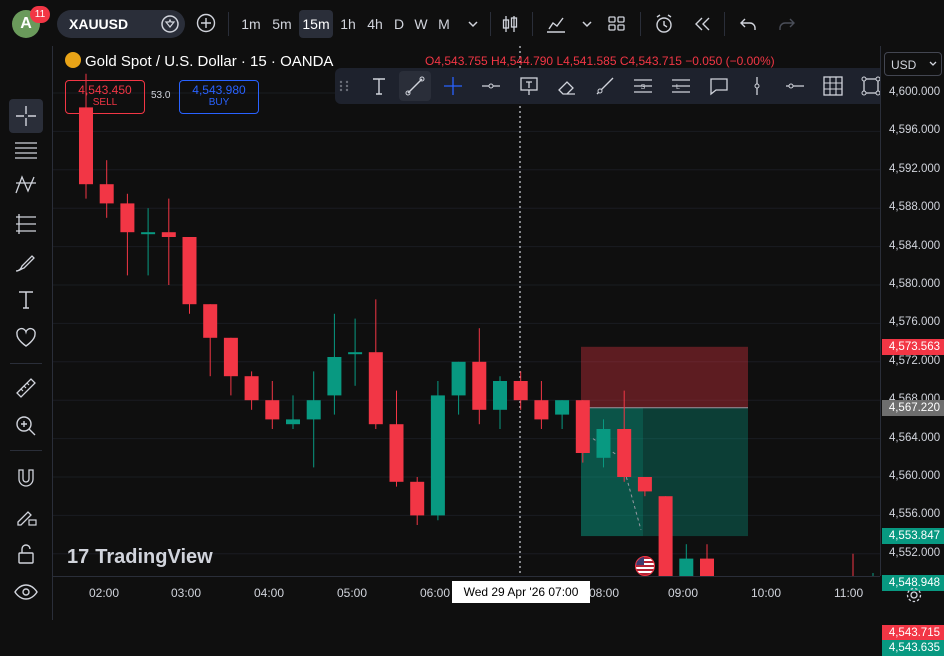  What do you see at coordinates (643, 86) in the screenshot?
I see `sl-tp-icon: S` at bounding box center [643, 86].